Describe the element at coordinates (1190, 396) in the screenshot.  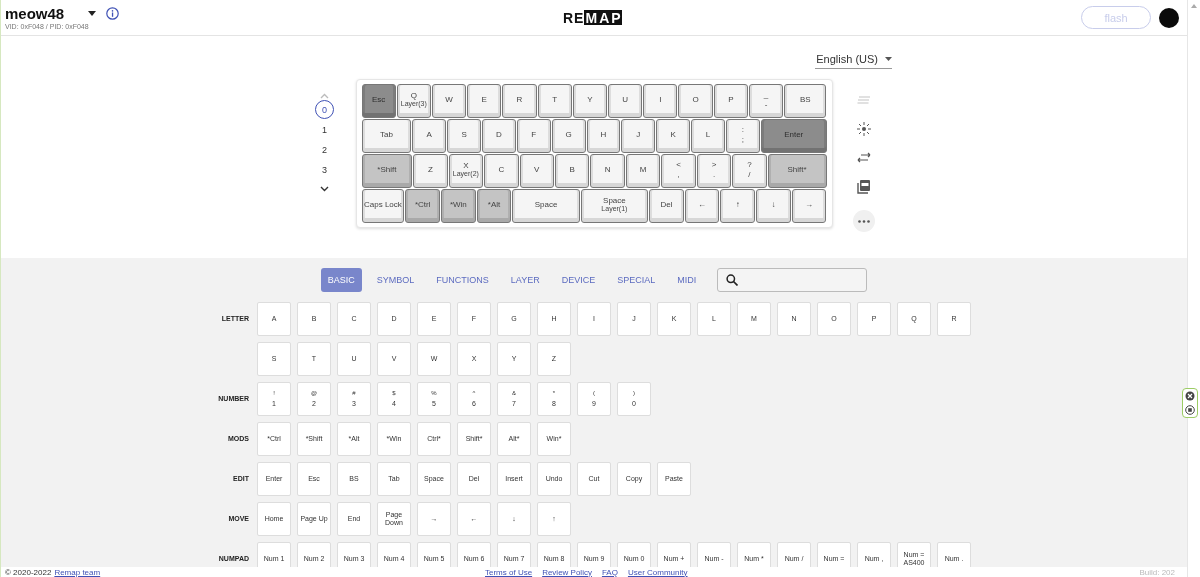
I see `close-icon` at that location.